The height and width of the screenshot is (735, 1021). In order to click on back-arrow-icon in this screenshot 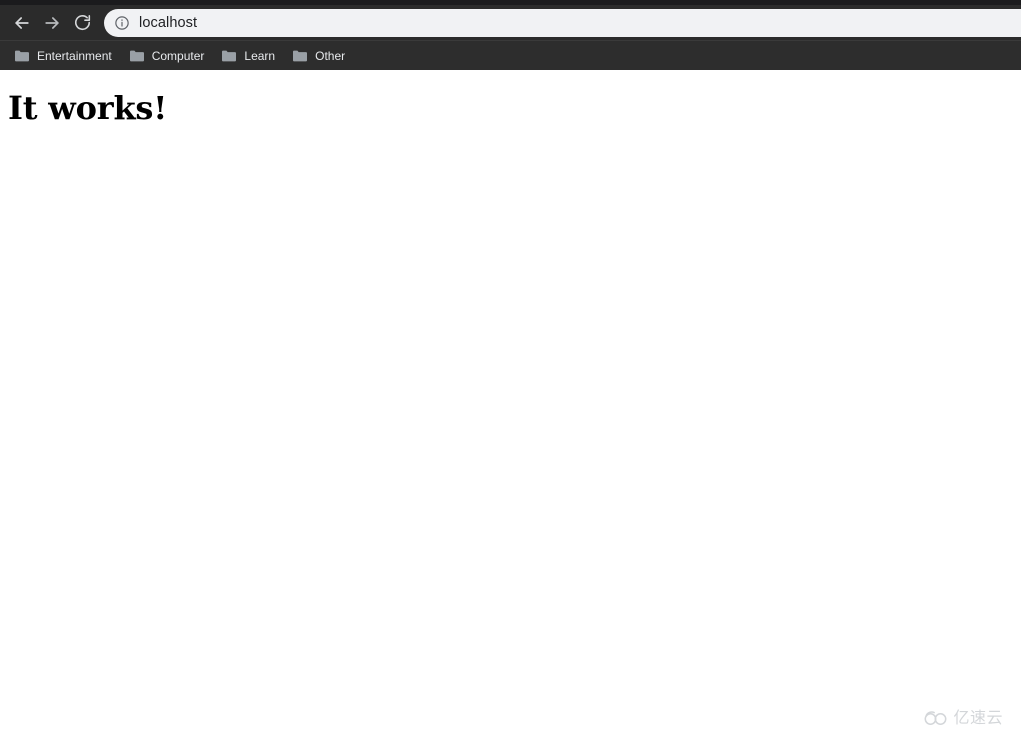, I will do `click(22, 23)`.